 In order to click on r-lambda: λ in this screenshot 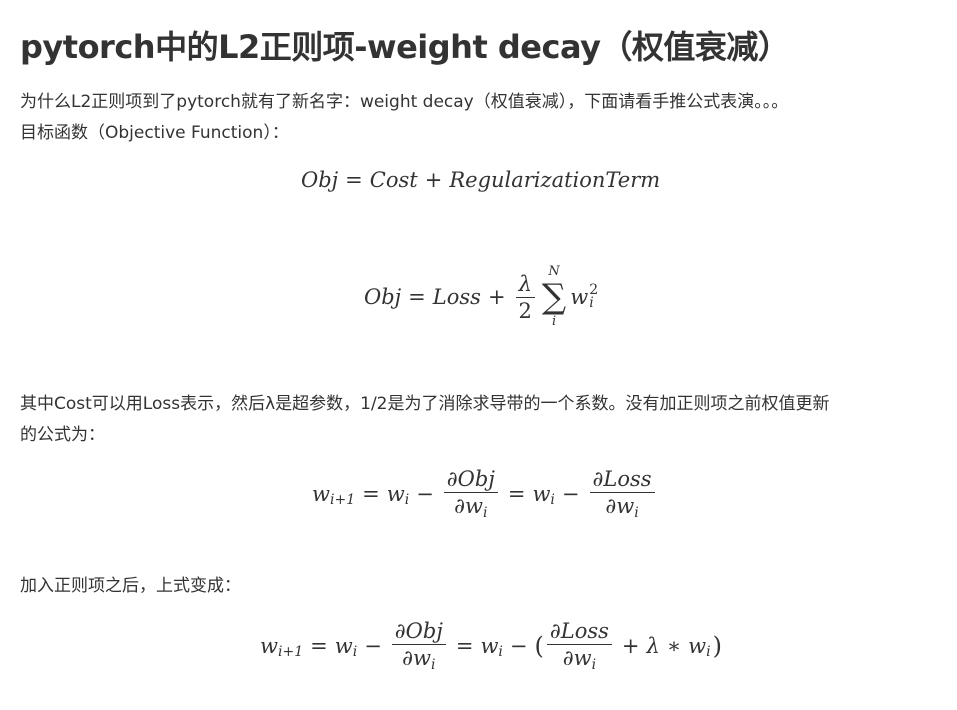, I will do `click(653, 646)`.